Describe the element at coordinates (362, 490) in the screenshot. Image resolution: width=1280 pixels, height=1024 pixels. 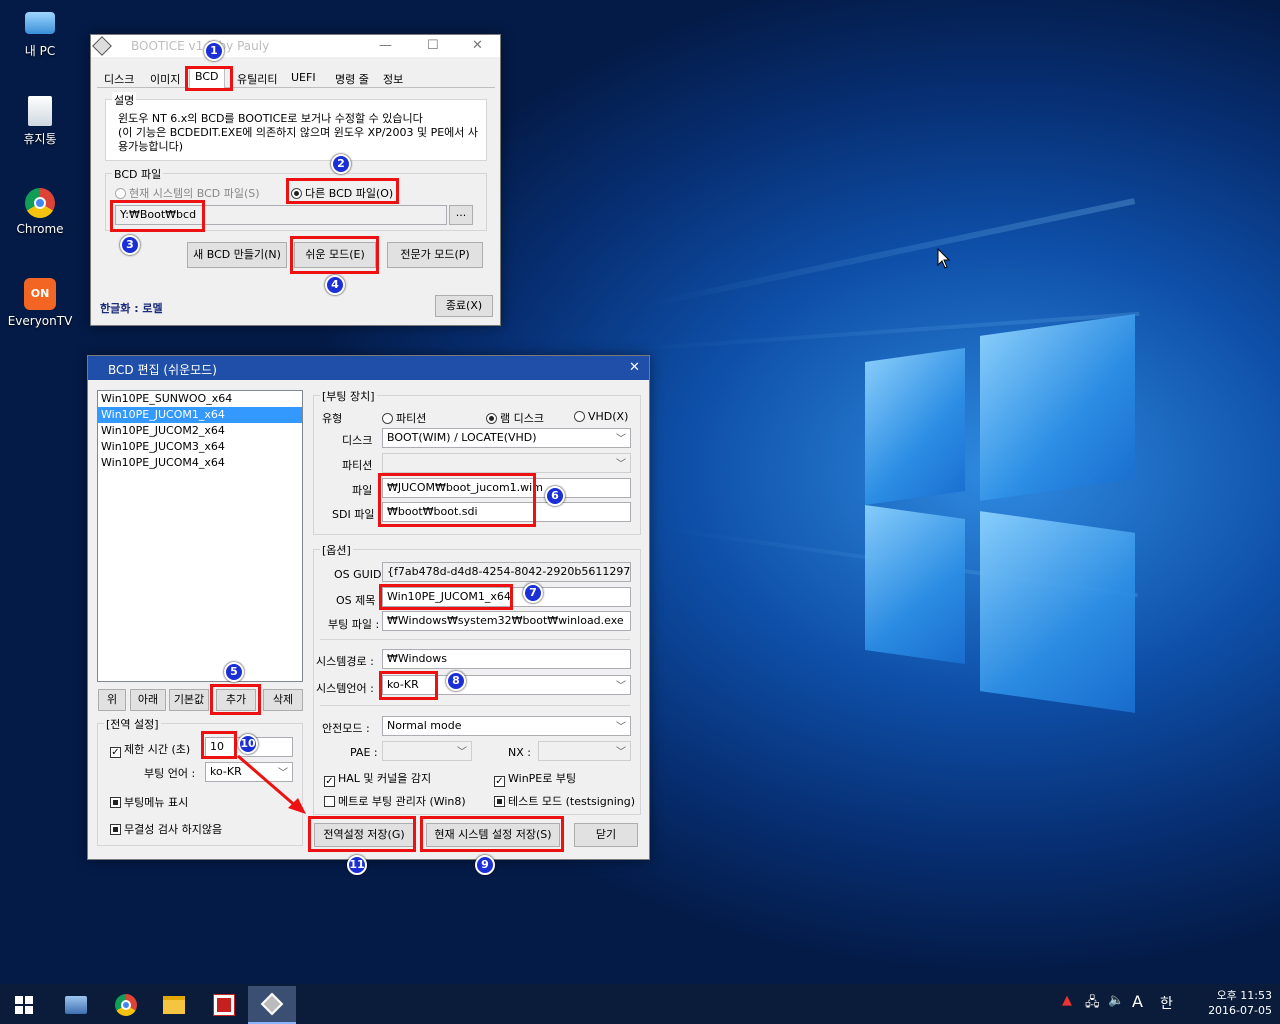
I see `file-label: 파일` at that location.